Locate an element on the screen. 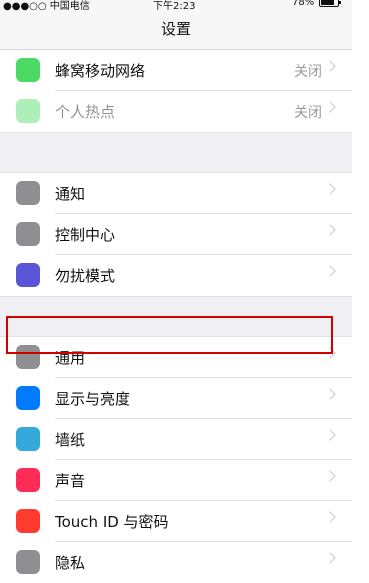 This screenshot has height=583, width=369. settings-row: 隐私 is located at coordinates (176, 562).